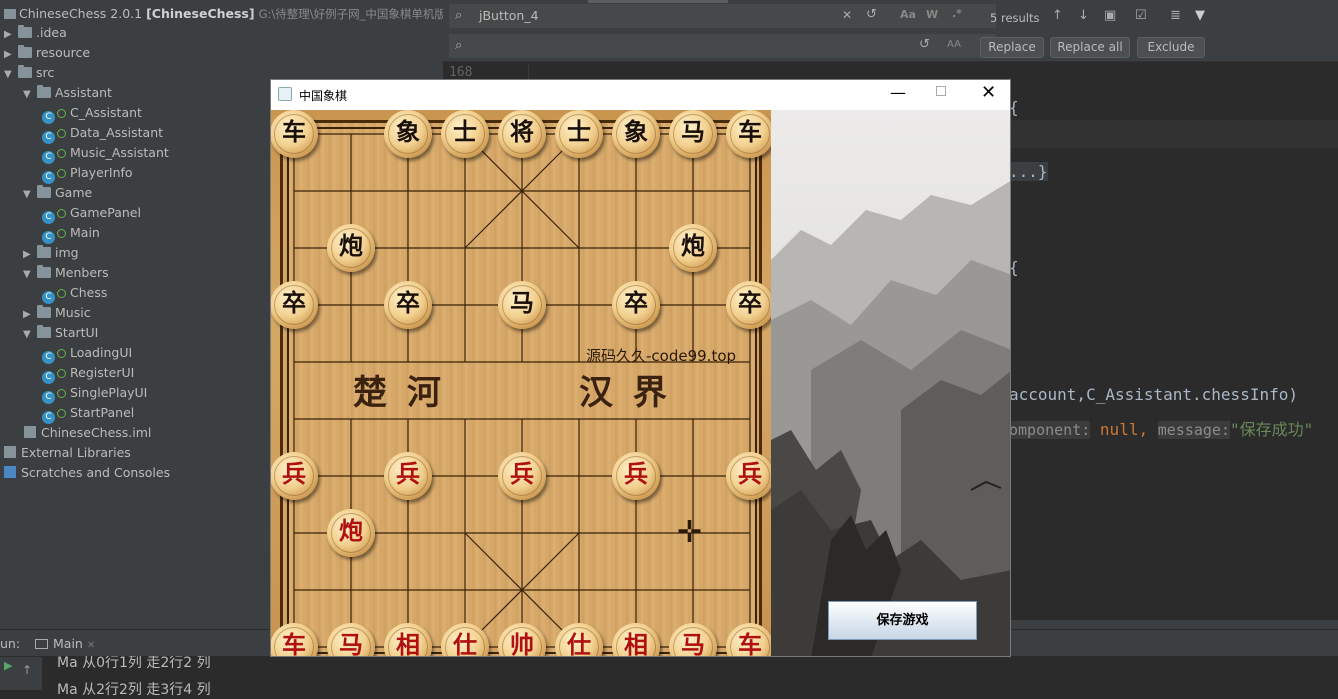  Describe the element at coordinates (87, 473) in the screenshot. I see `tree-item-scratches-and-consoles: Scratches and Consoles` at that location.